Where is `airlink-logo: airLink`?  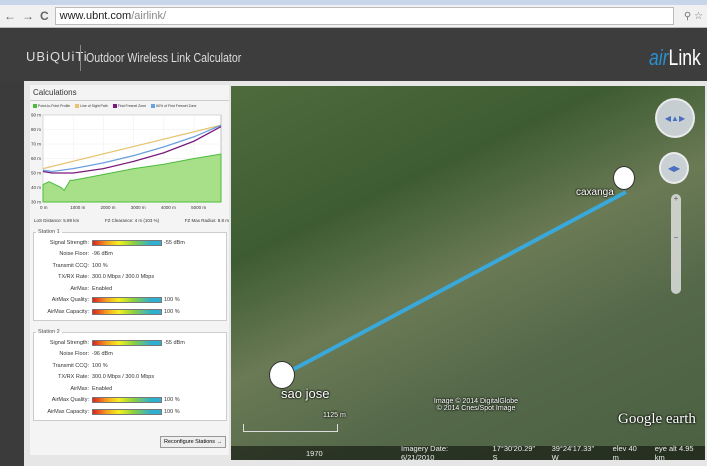 airlink-logo: airLink is located at coordinates (675, 57).